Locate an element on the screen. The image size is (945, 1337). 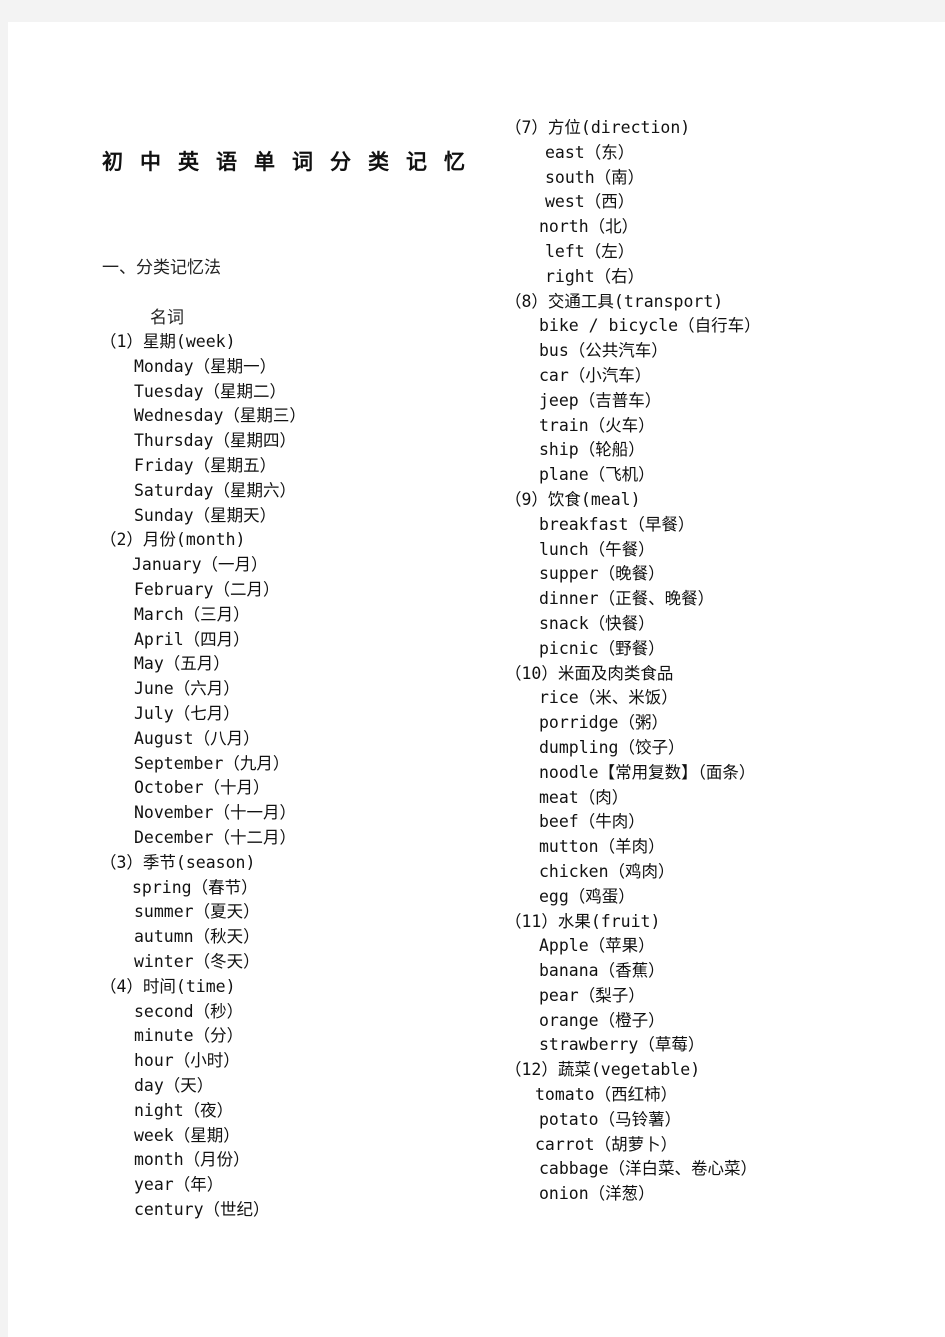
vocab-item: Sunday（星期天） is located at coordinates (205, 515).